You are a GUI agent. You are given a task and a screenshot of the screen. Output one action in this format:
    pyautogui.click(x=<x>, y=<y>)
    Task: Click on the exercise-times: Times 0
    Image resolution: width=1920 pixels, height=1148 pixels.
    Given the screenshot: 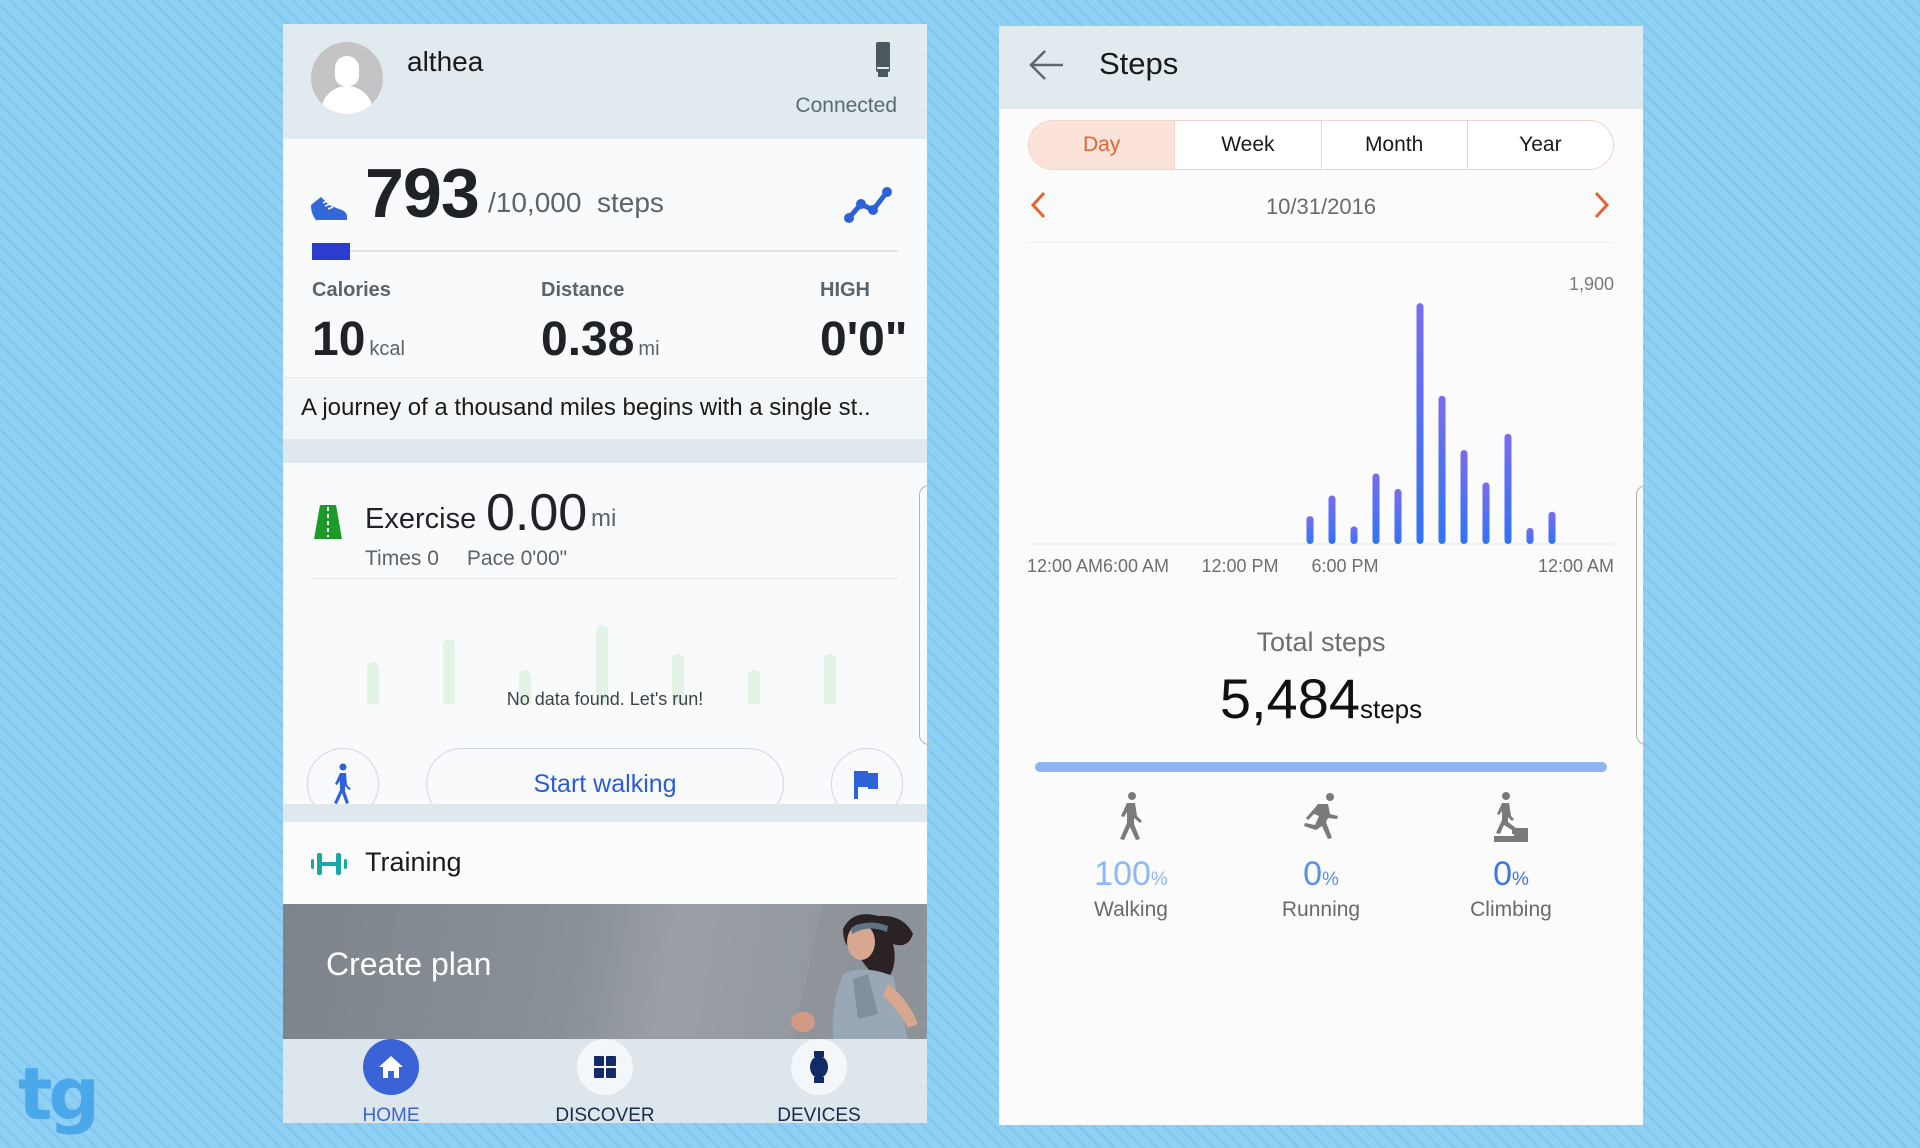 What is the action you would take?
    pyautogui.click(x=402, y=558)
    